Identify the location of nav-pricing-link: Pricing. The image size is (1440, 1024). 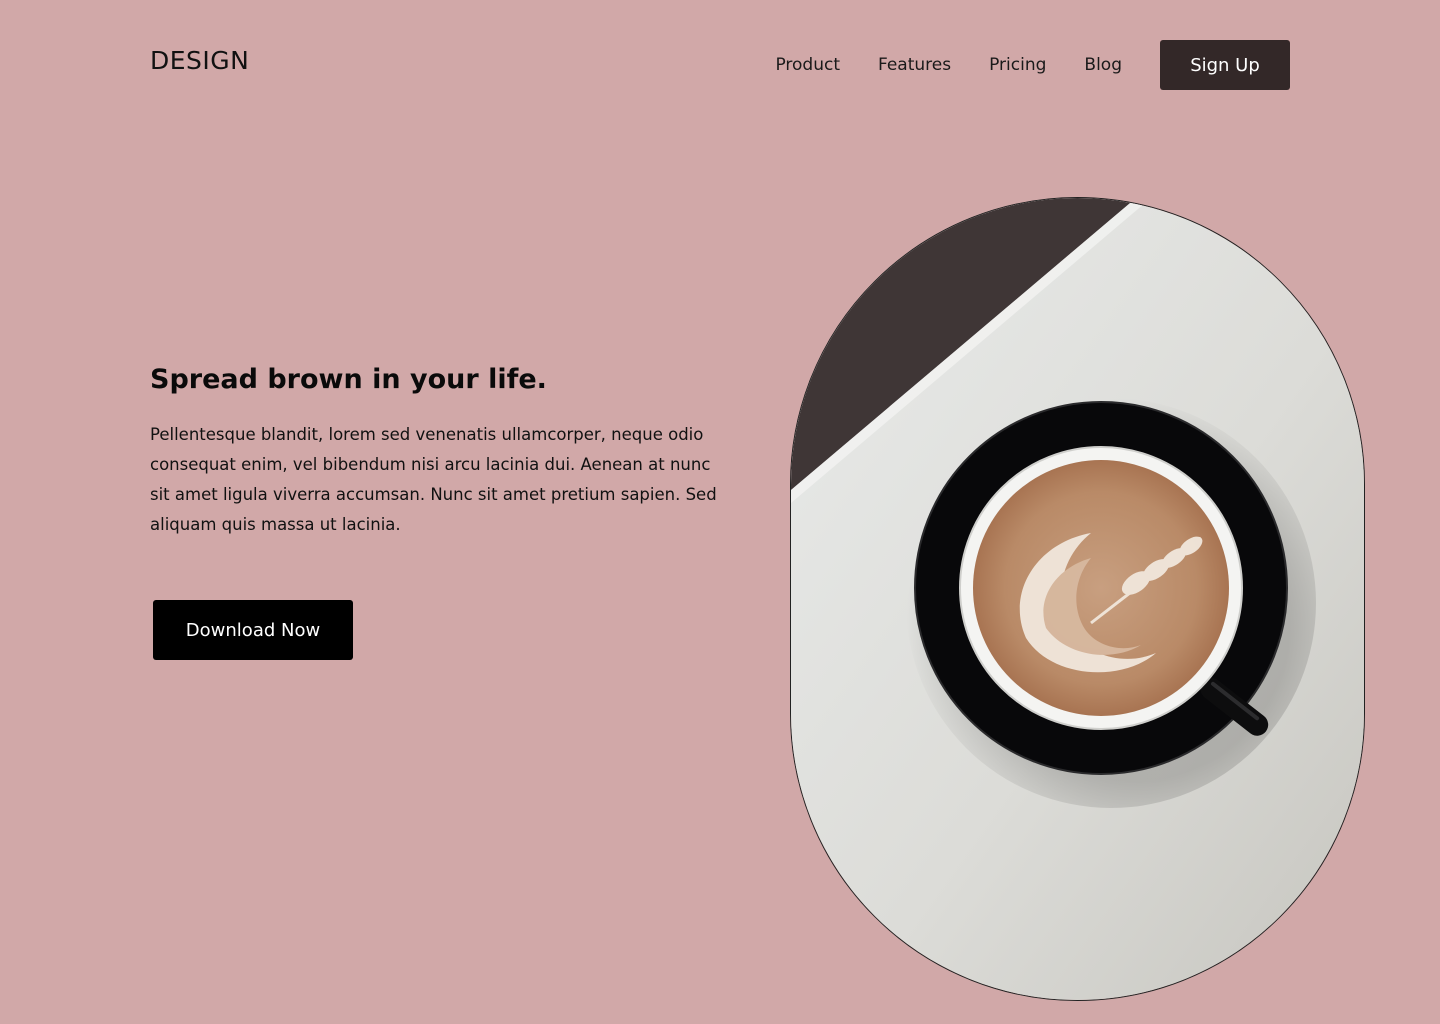
(1017, 65).